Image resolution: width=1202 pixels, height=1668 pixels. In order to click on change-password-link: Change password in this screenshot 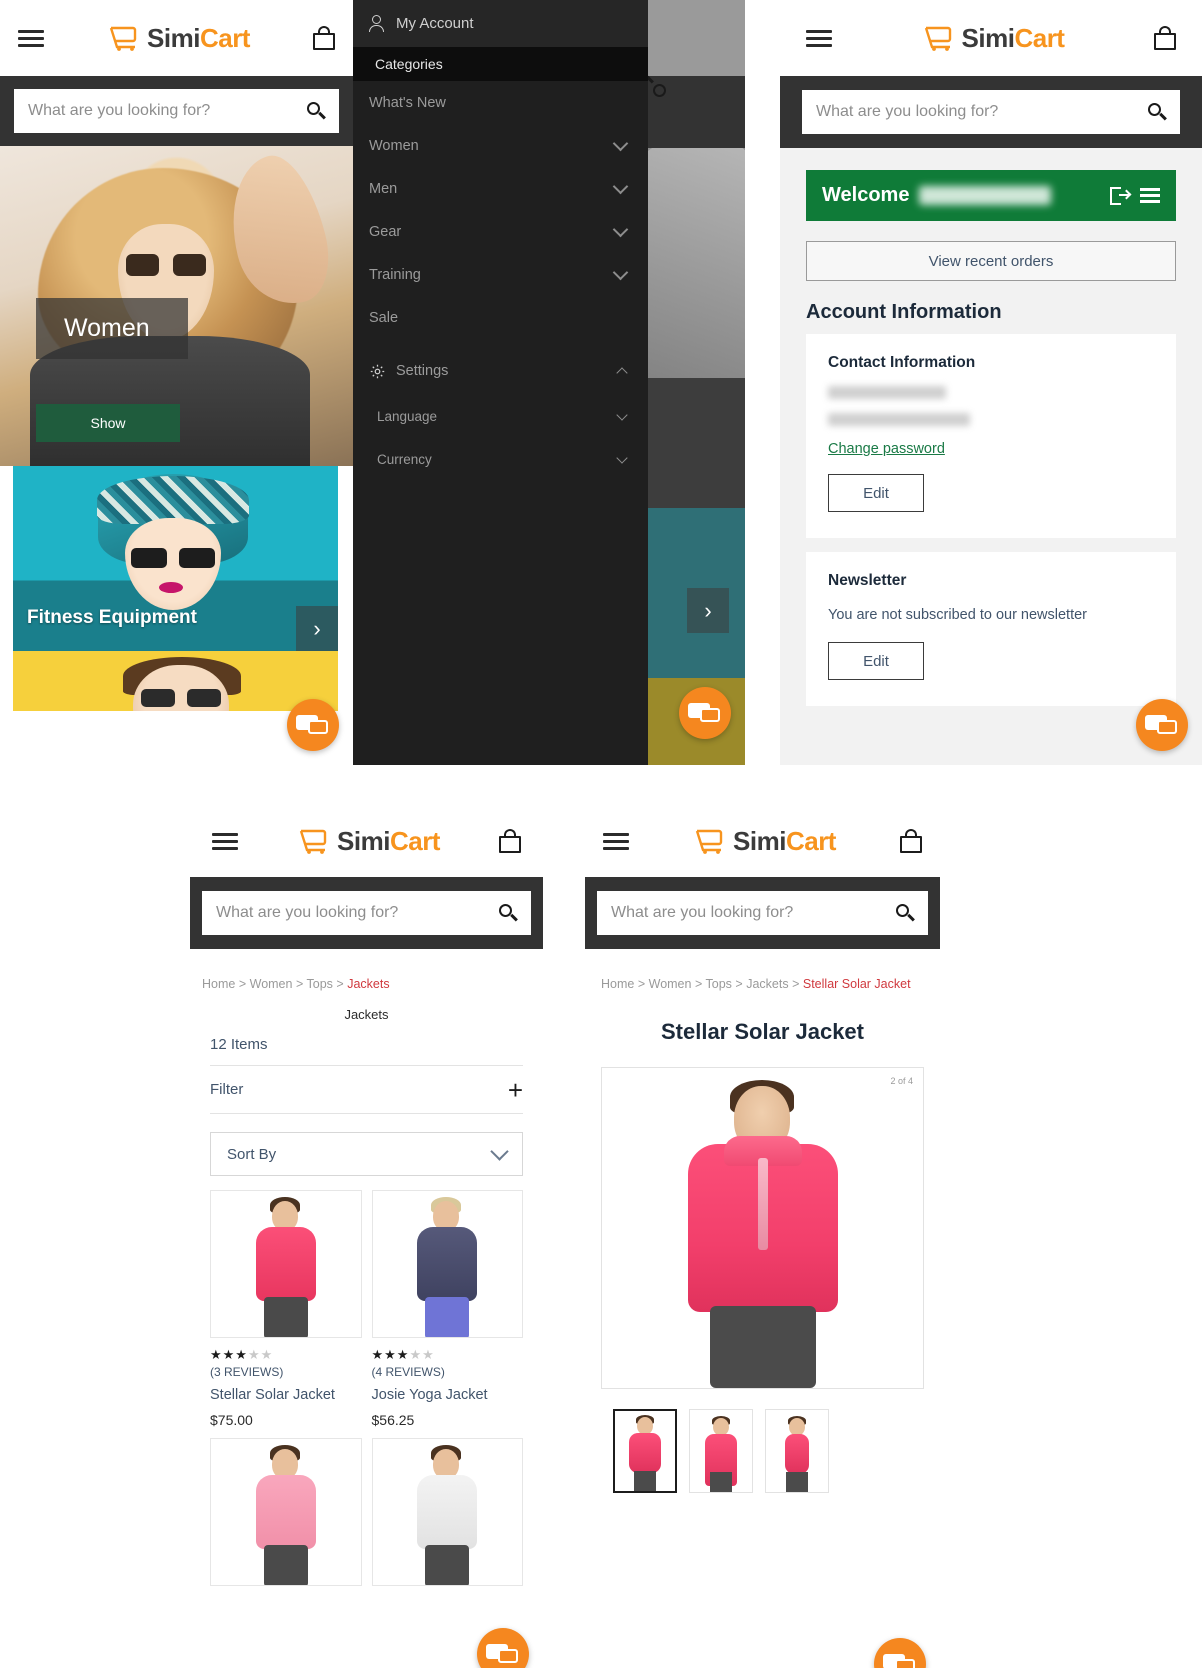, I will do `click(886, 449)`.